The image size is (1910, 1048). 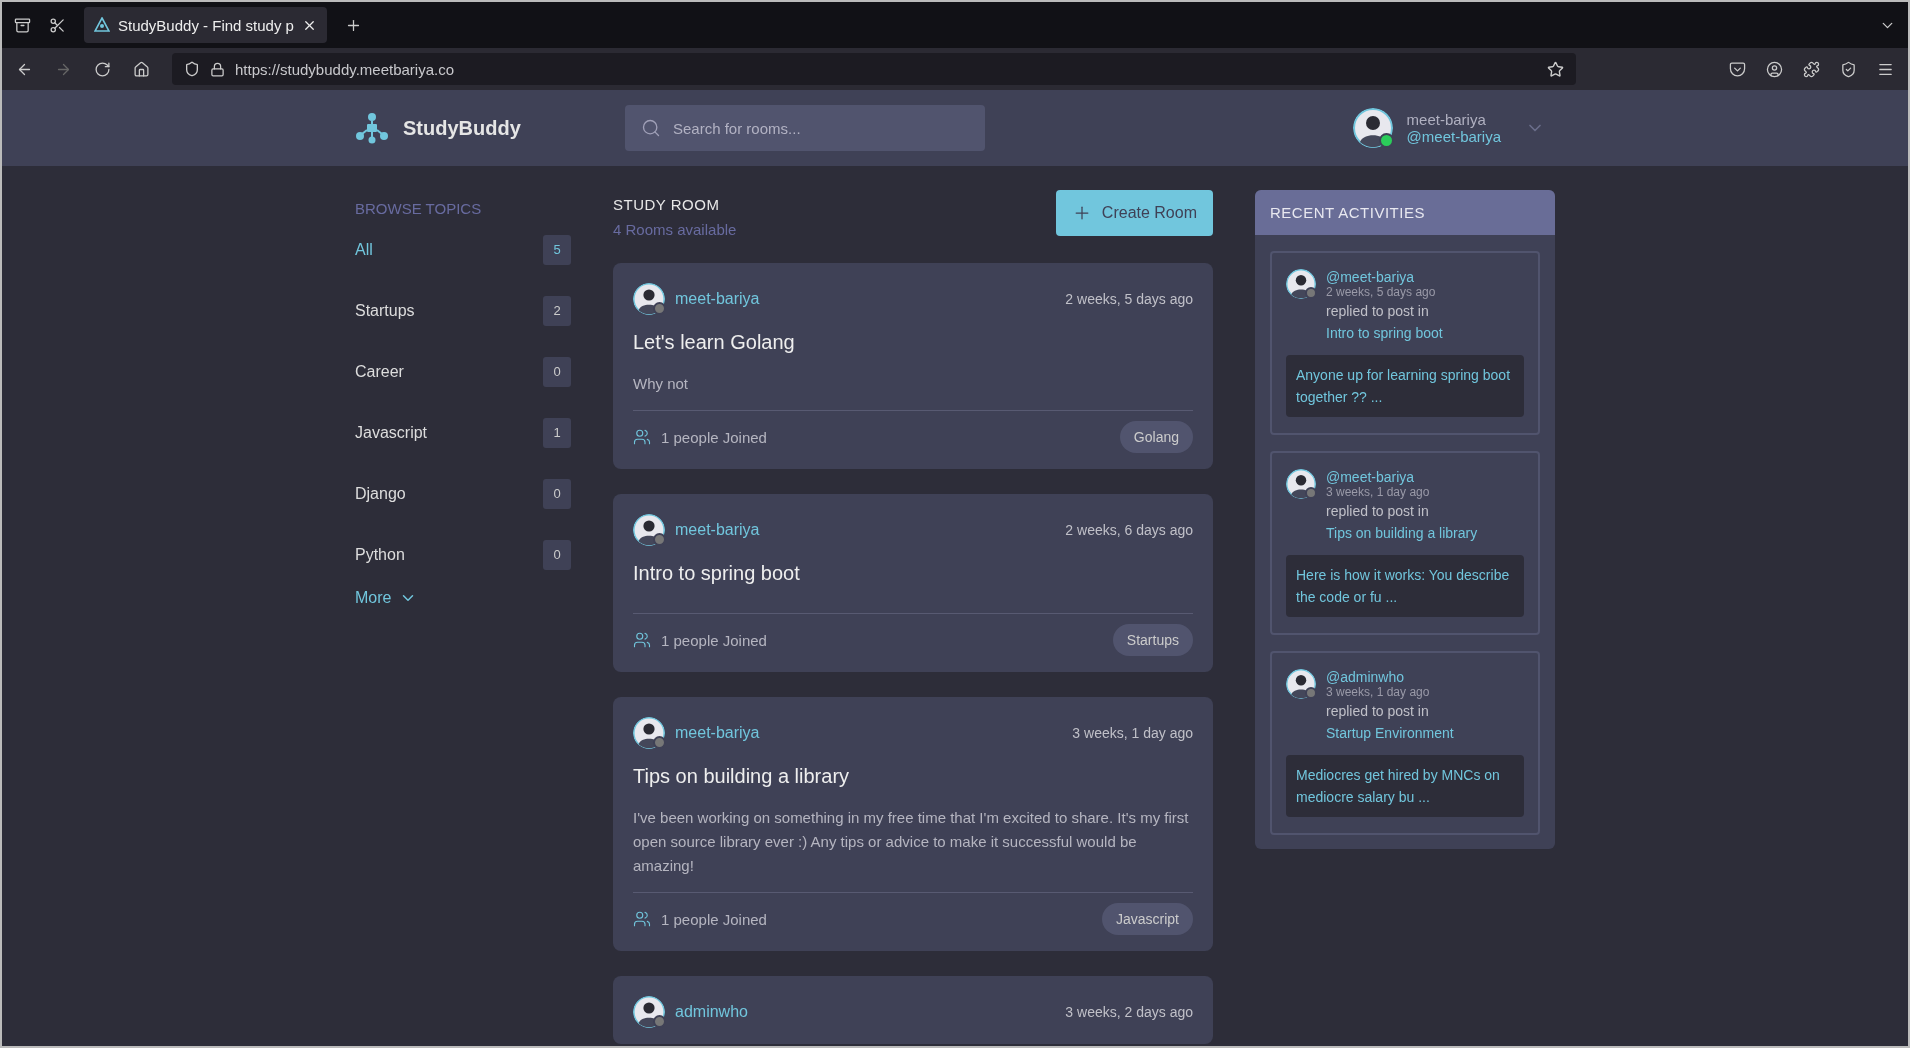 What do you see at coordinates (205, 25) in the screenshot?
I see `browser-tab: StudyBuddy - Find study p` at bounding box center [205, 25].